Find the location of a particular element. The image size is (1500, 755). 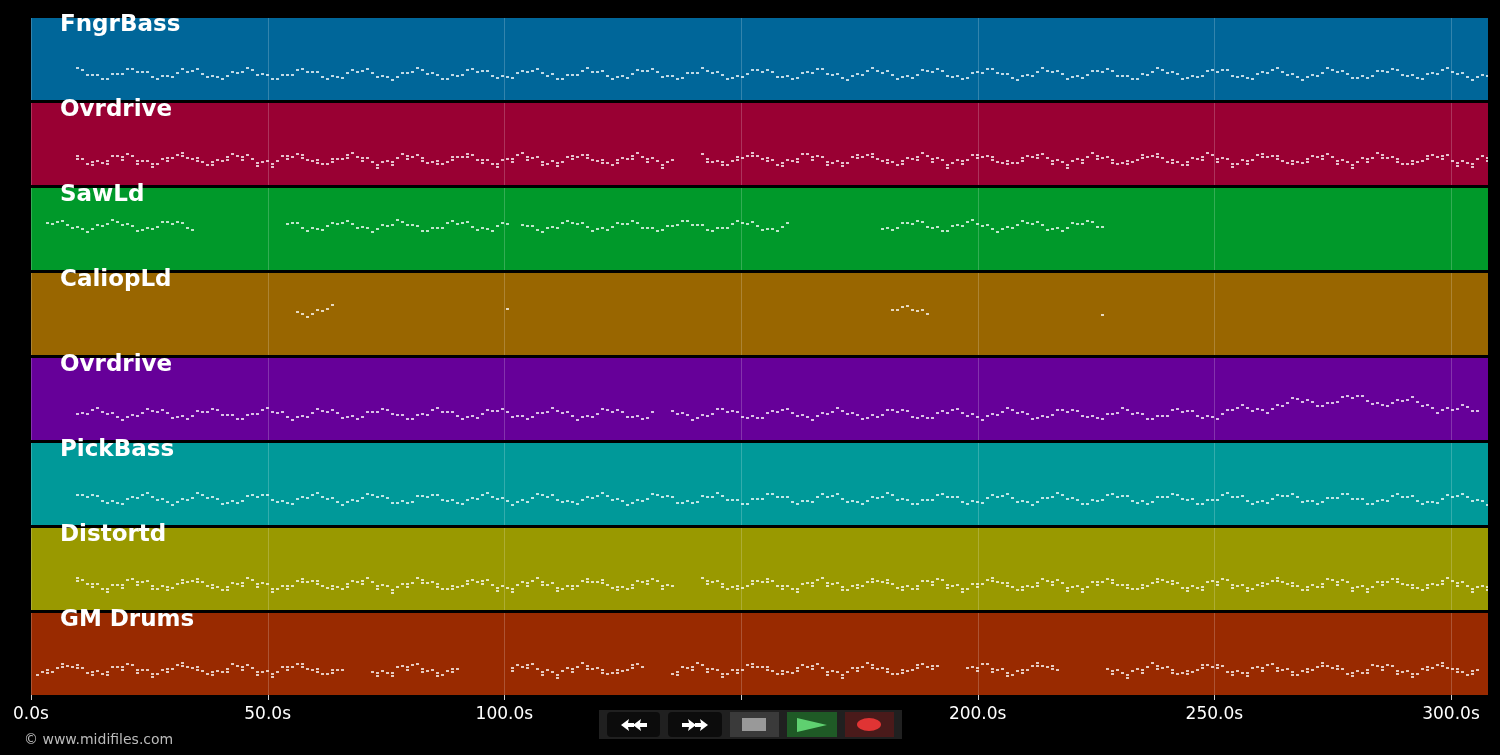

axis-tick-label: 250.0s is located at coordinates (1214, 713).